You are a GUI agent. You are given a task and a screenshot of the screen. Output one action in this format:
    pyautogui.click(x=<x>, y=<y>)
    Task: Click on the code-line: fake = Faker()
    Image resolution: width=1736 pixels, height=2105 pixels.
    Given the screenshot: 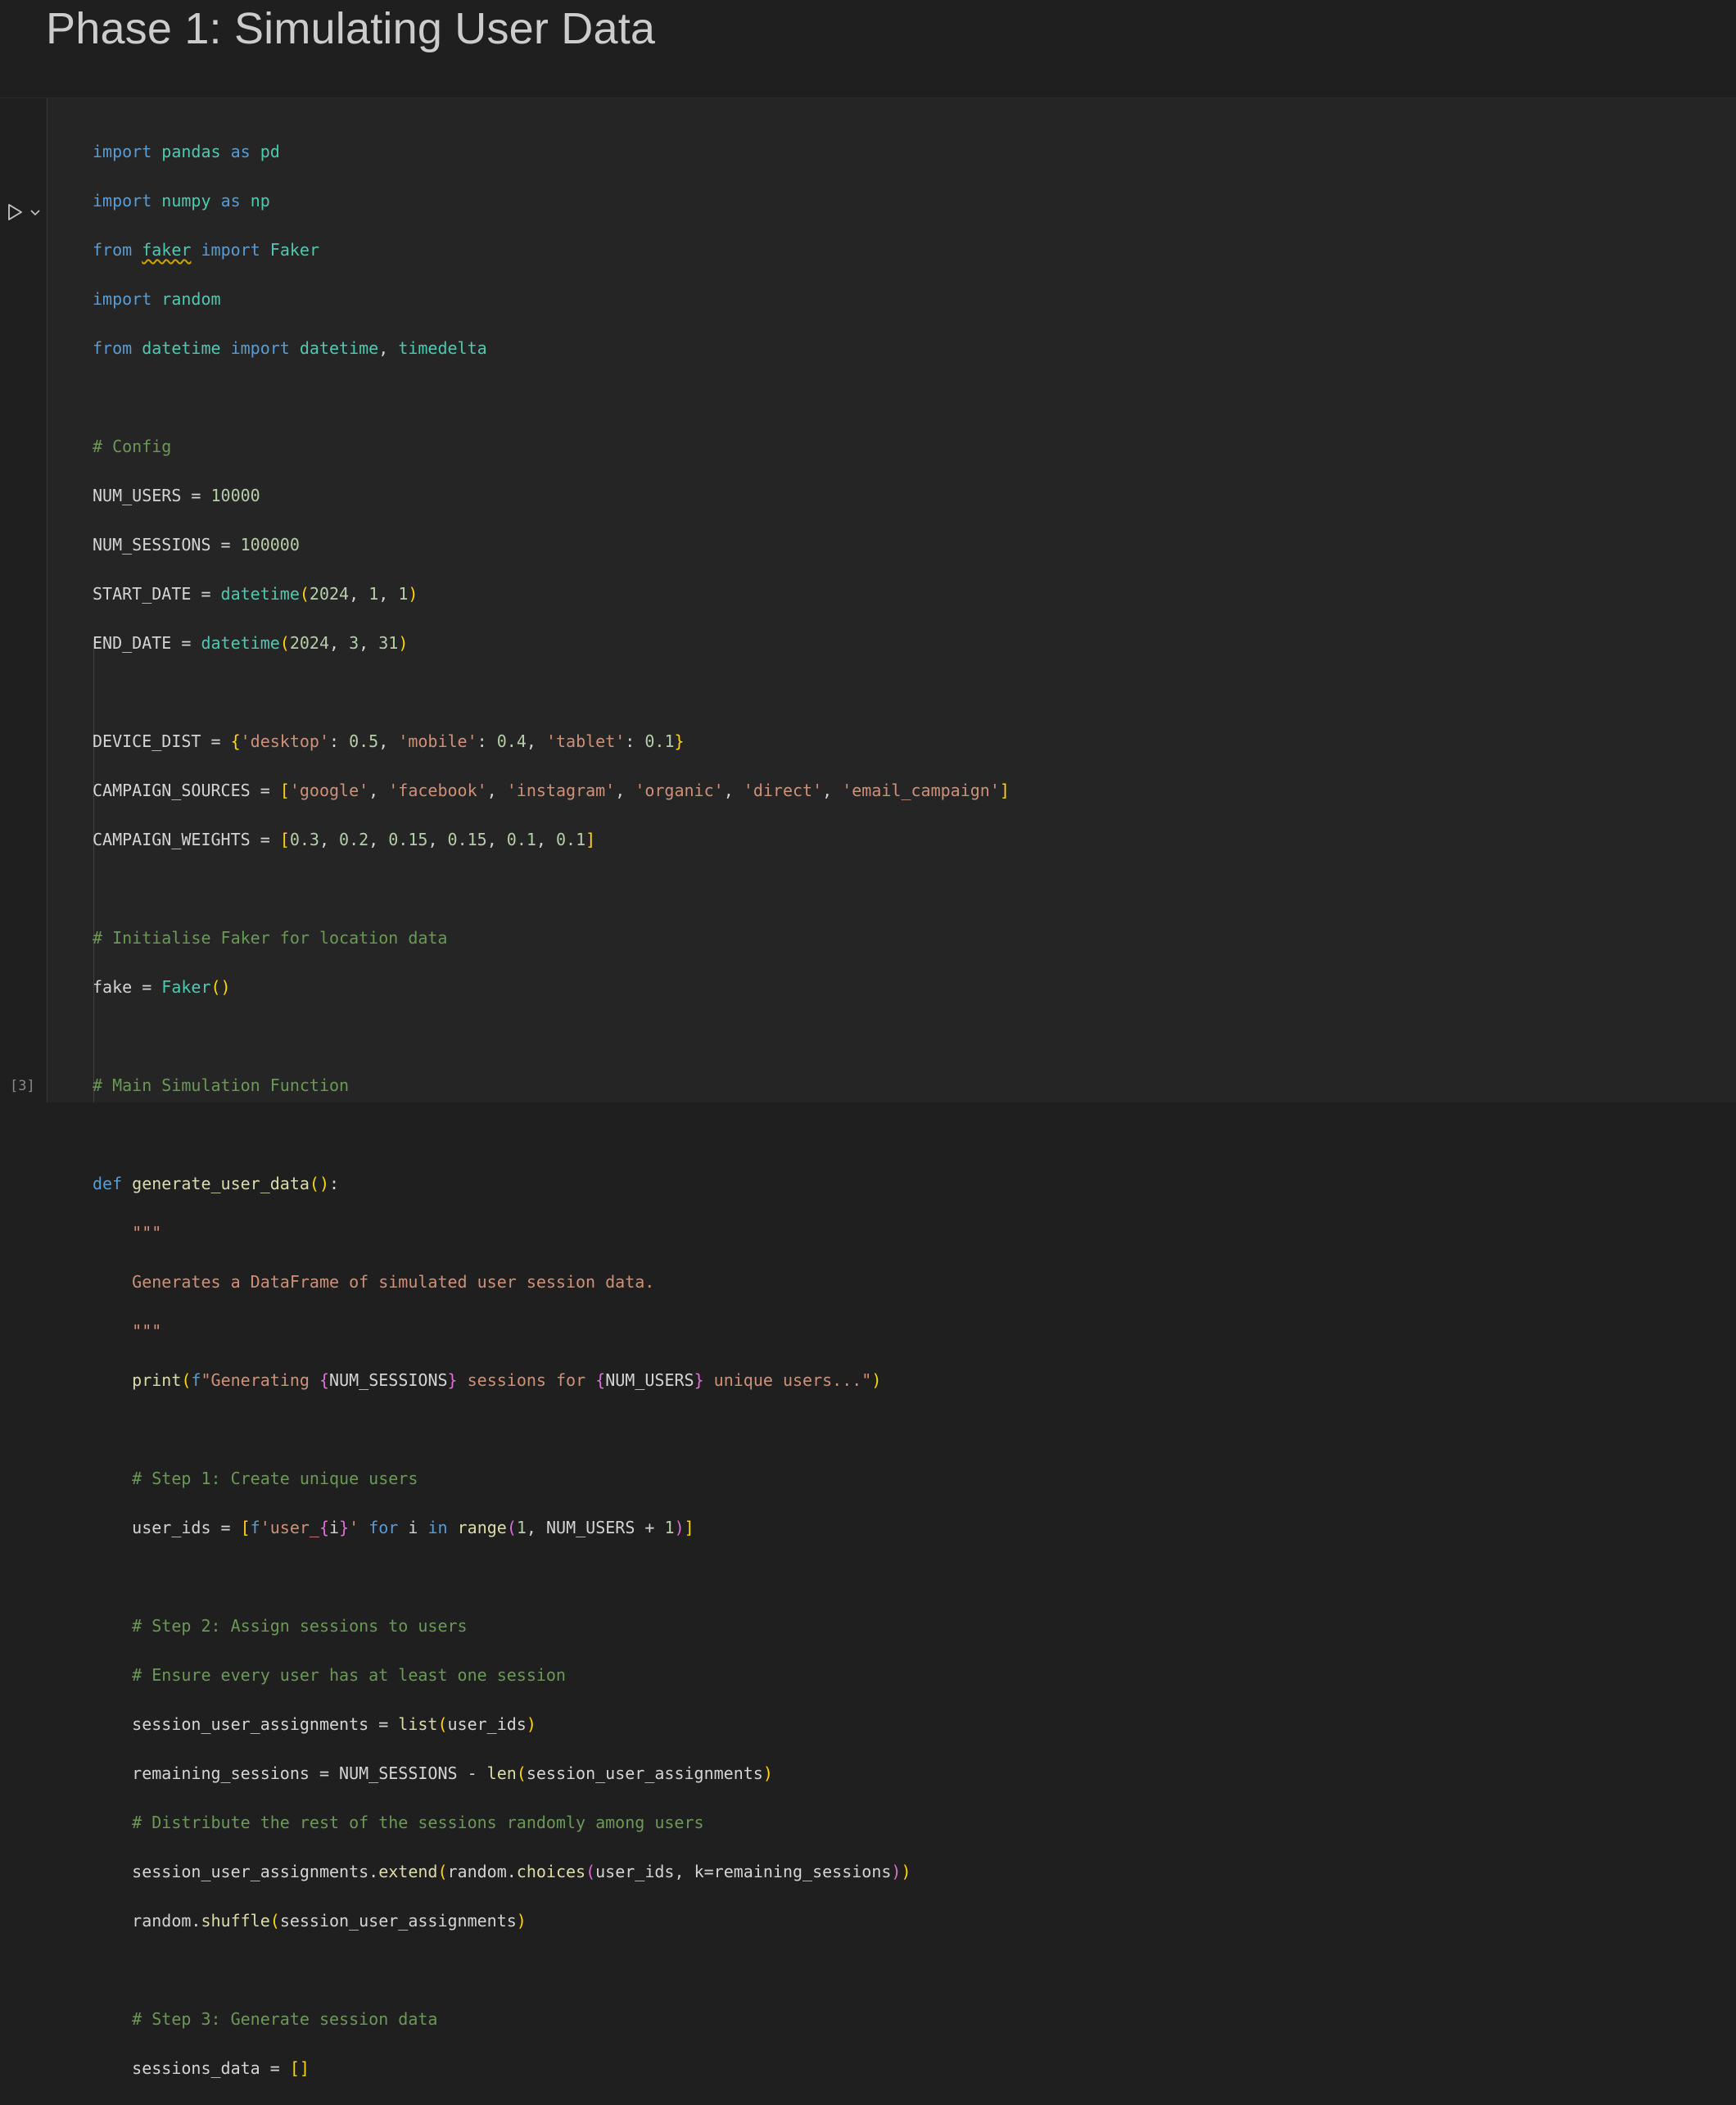 What is the action you would take?
    pyautogui.click(x=162, y=987)
    